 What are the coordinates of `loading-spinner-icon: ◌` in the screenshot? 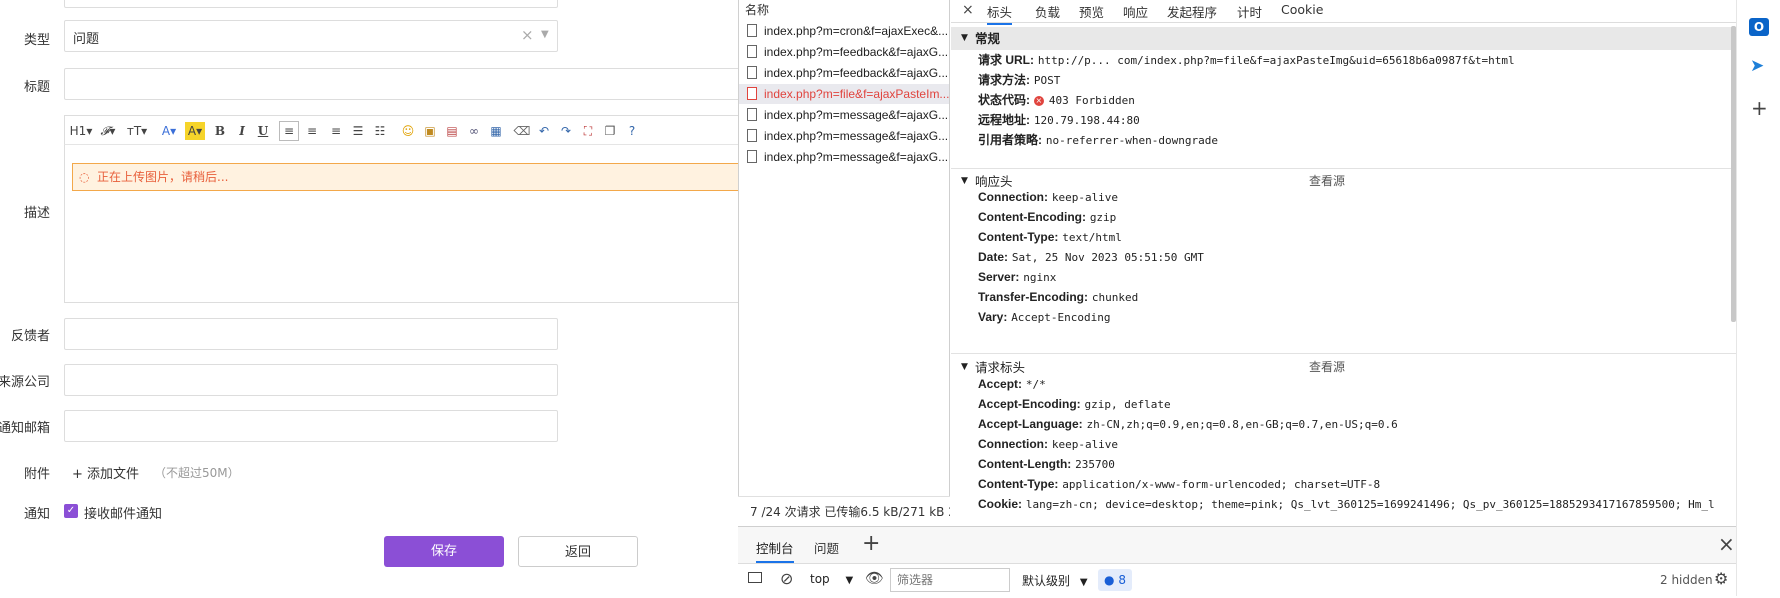 It's located at (84, 177).